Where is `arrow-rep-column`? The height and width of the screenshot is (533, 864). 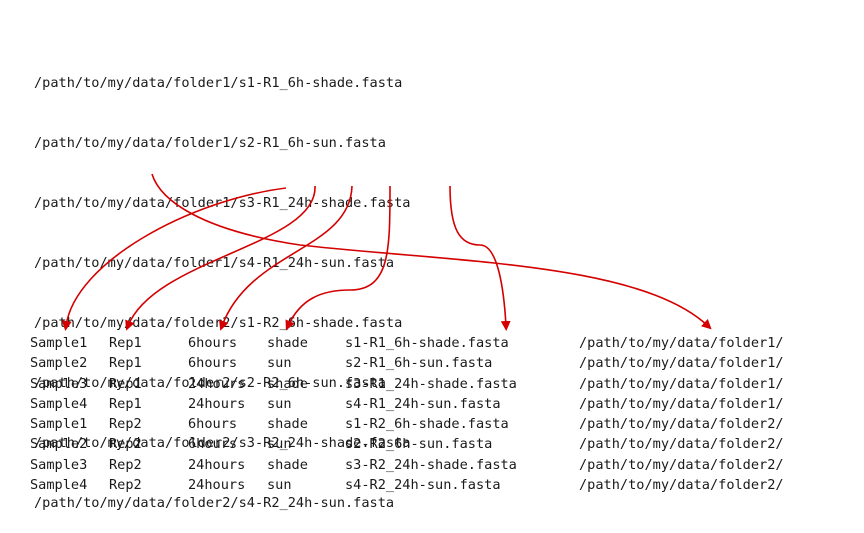
arrow-rep-column is located at coordinates (220, 258).